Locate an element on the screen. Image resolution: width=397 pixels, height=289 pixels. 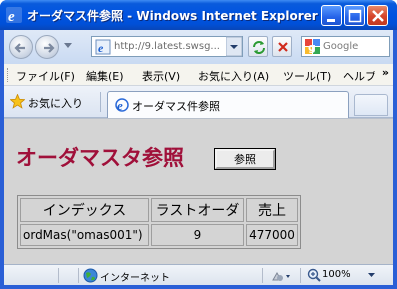
maximize-icon is located at coordinates (355, 16).